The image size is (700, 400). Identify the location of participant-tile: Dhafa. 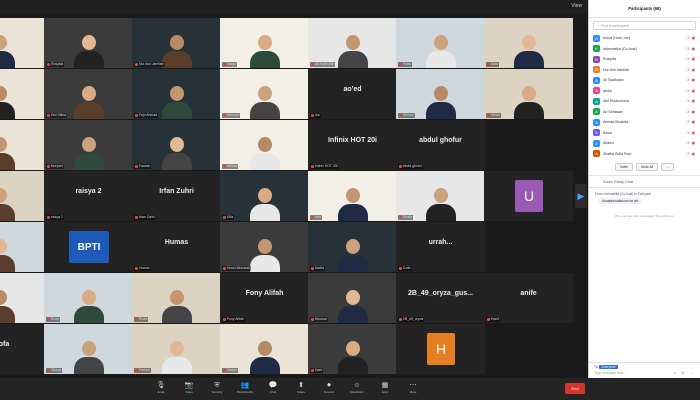
(440, 196).